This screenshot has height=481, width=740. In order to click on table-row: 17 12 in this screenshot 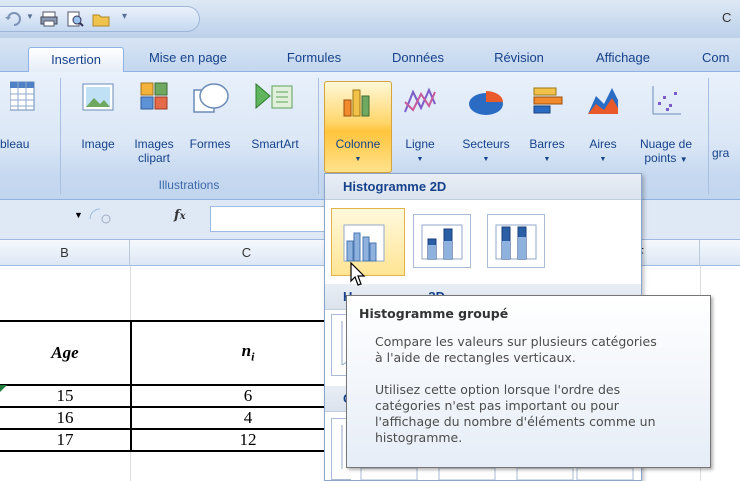, I will do `click(183, 440)`.